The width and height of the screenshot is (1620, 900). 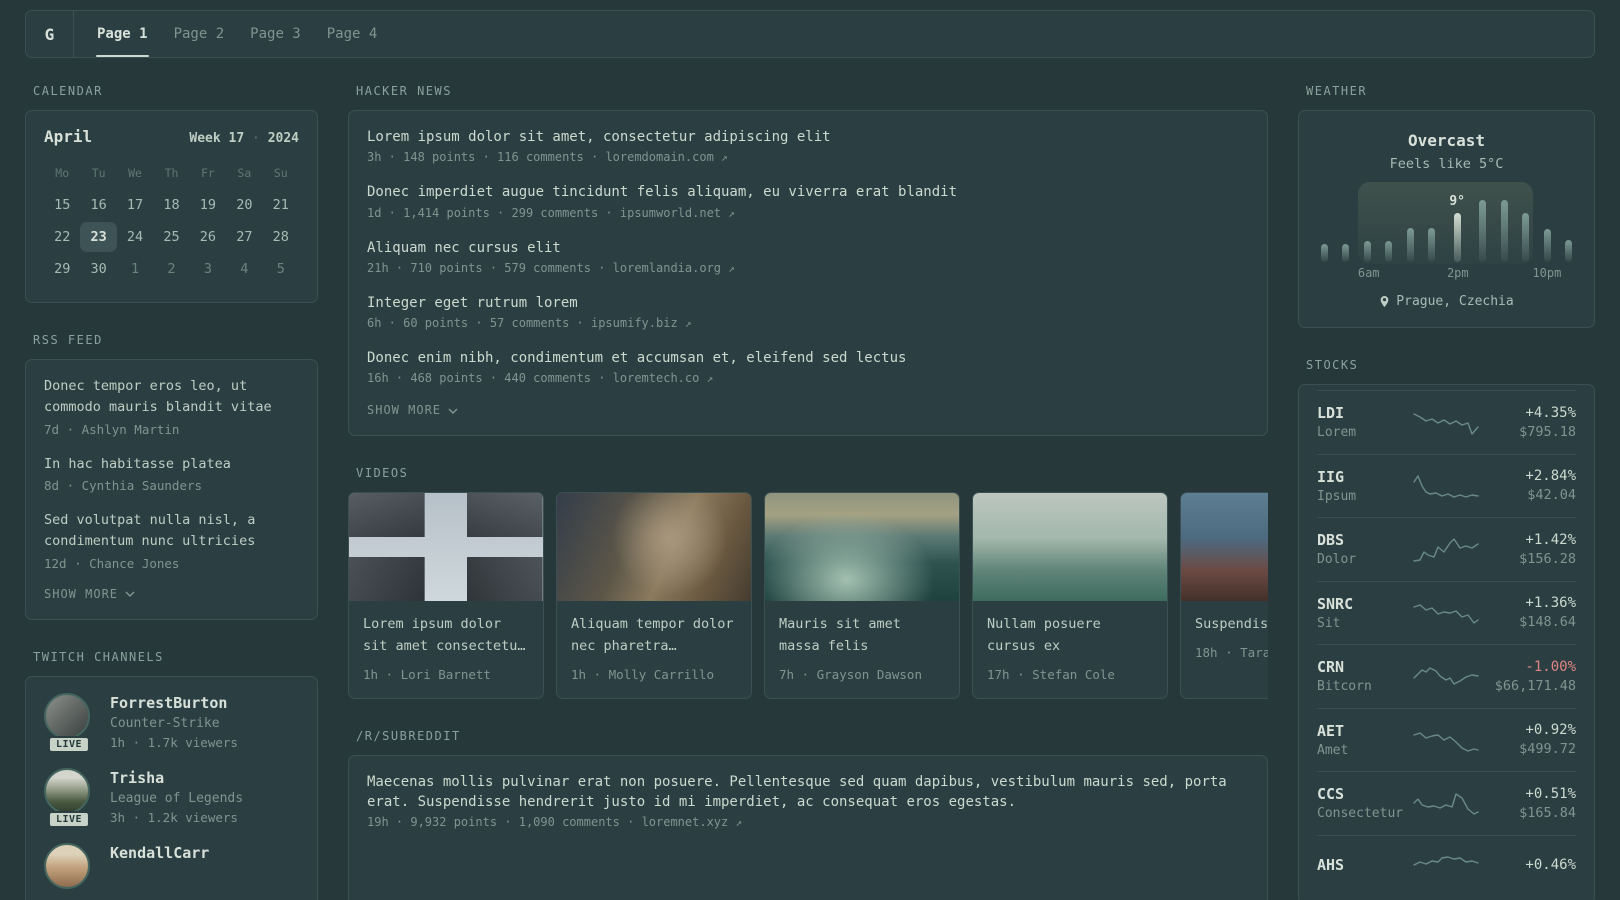 What do you see at coordinates (208, 237) in the screenshot?
I see `calendar-day: 26` at bounding box center [208, 237].